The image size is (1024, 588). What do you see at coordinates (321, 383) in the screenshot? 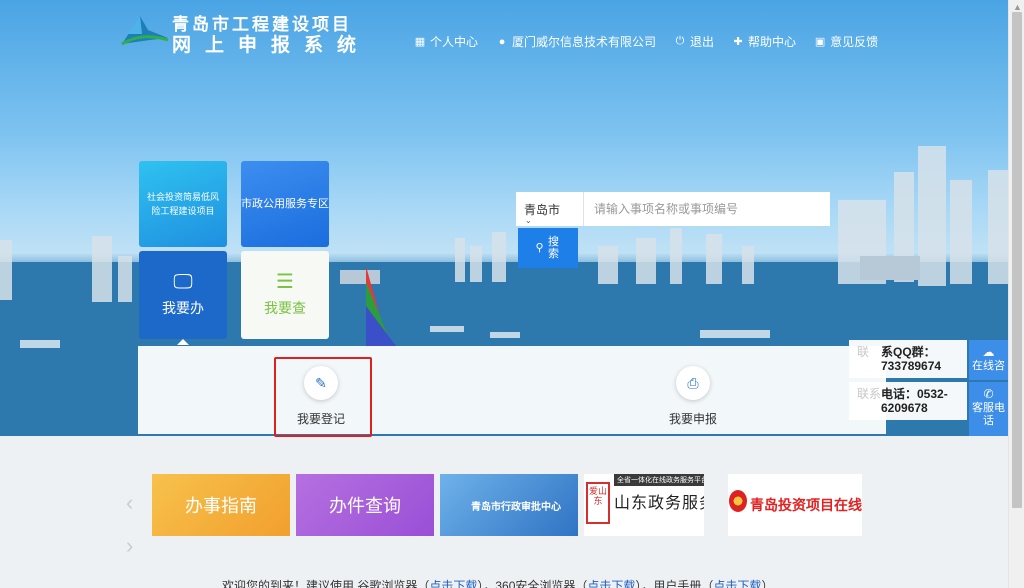
I see `edit-doc-icon: ✎` at bounding box center [321, 383].